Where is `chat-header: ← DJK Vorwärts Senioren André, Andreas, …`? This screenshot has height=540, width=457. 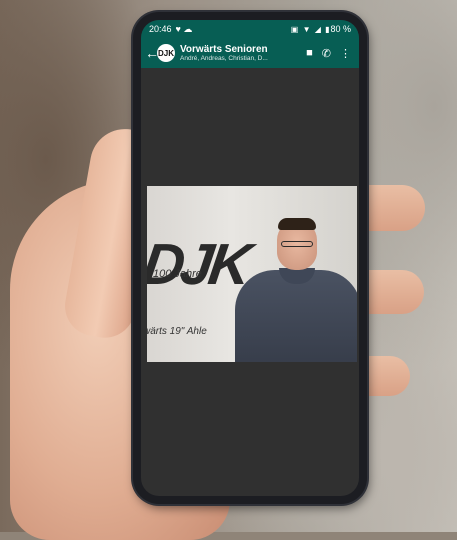
chat-header: ← DJK Vorwärts Senioren André, Andreas, … is located at coordinates (250, 53).